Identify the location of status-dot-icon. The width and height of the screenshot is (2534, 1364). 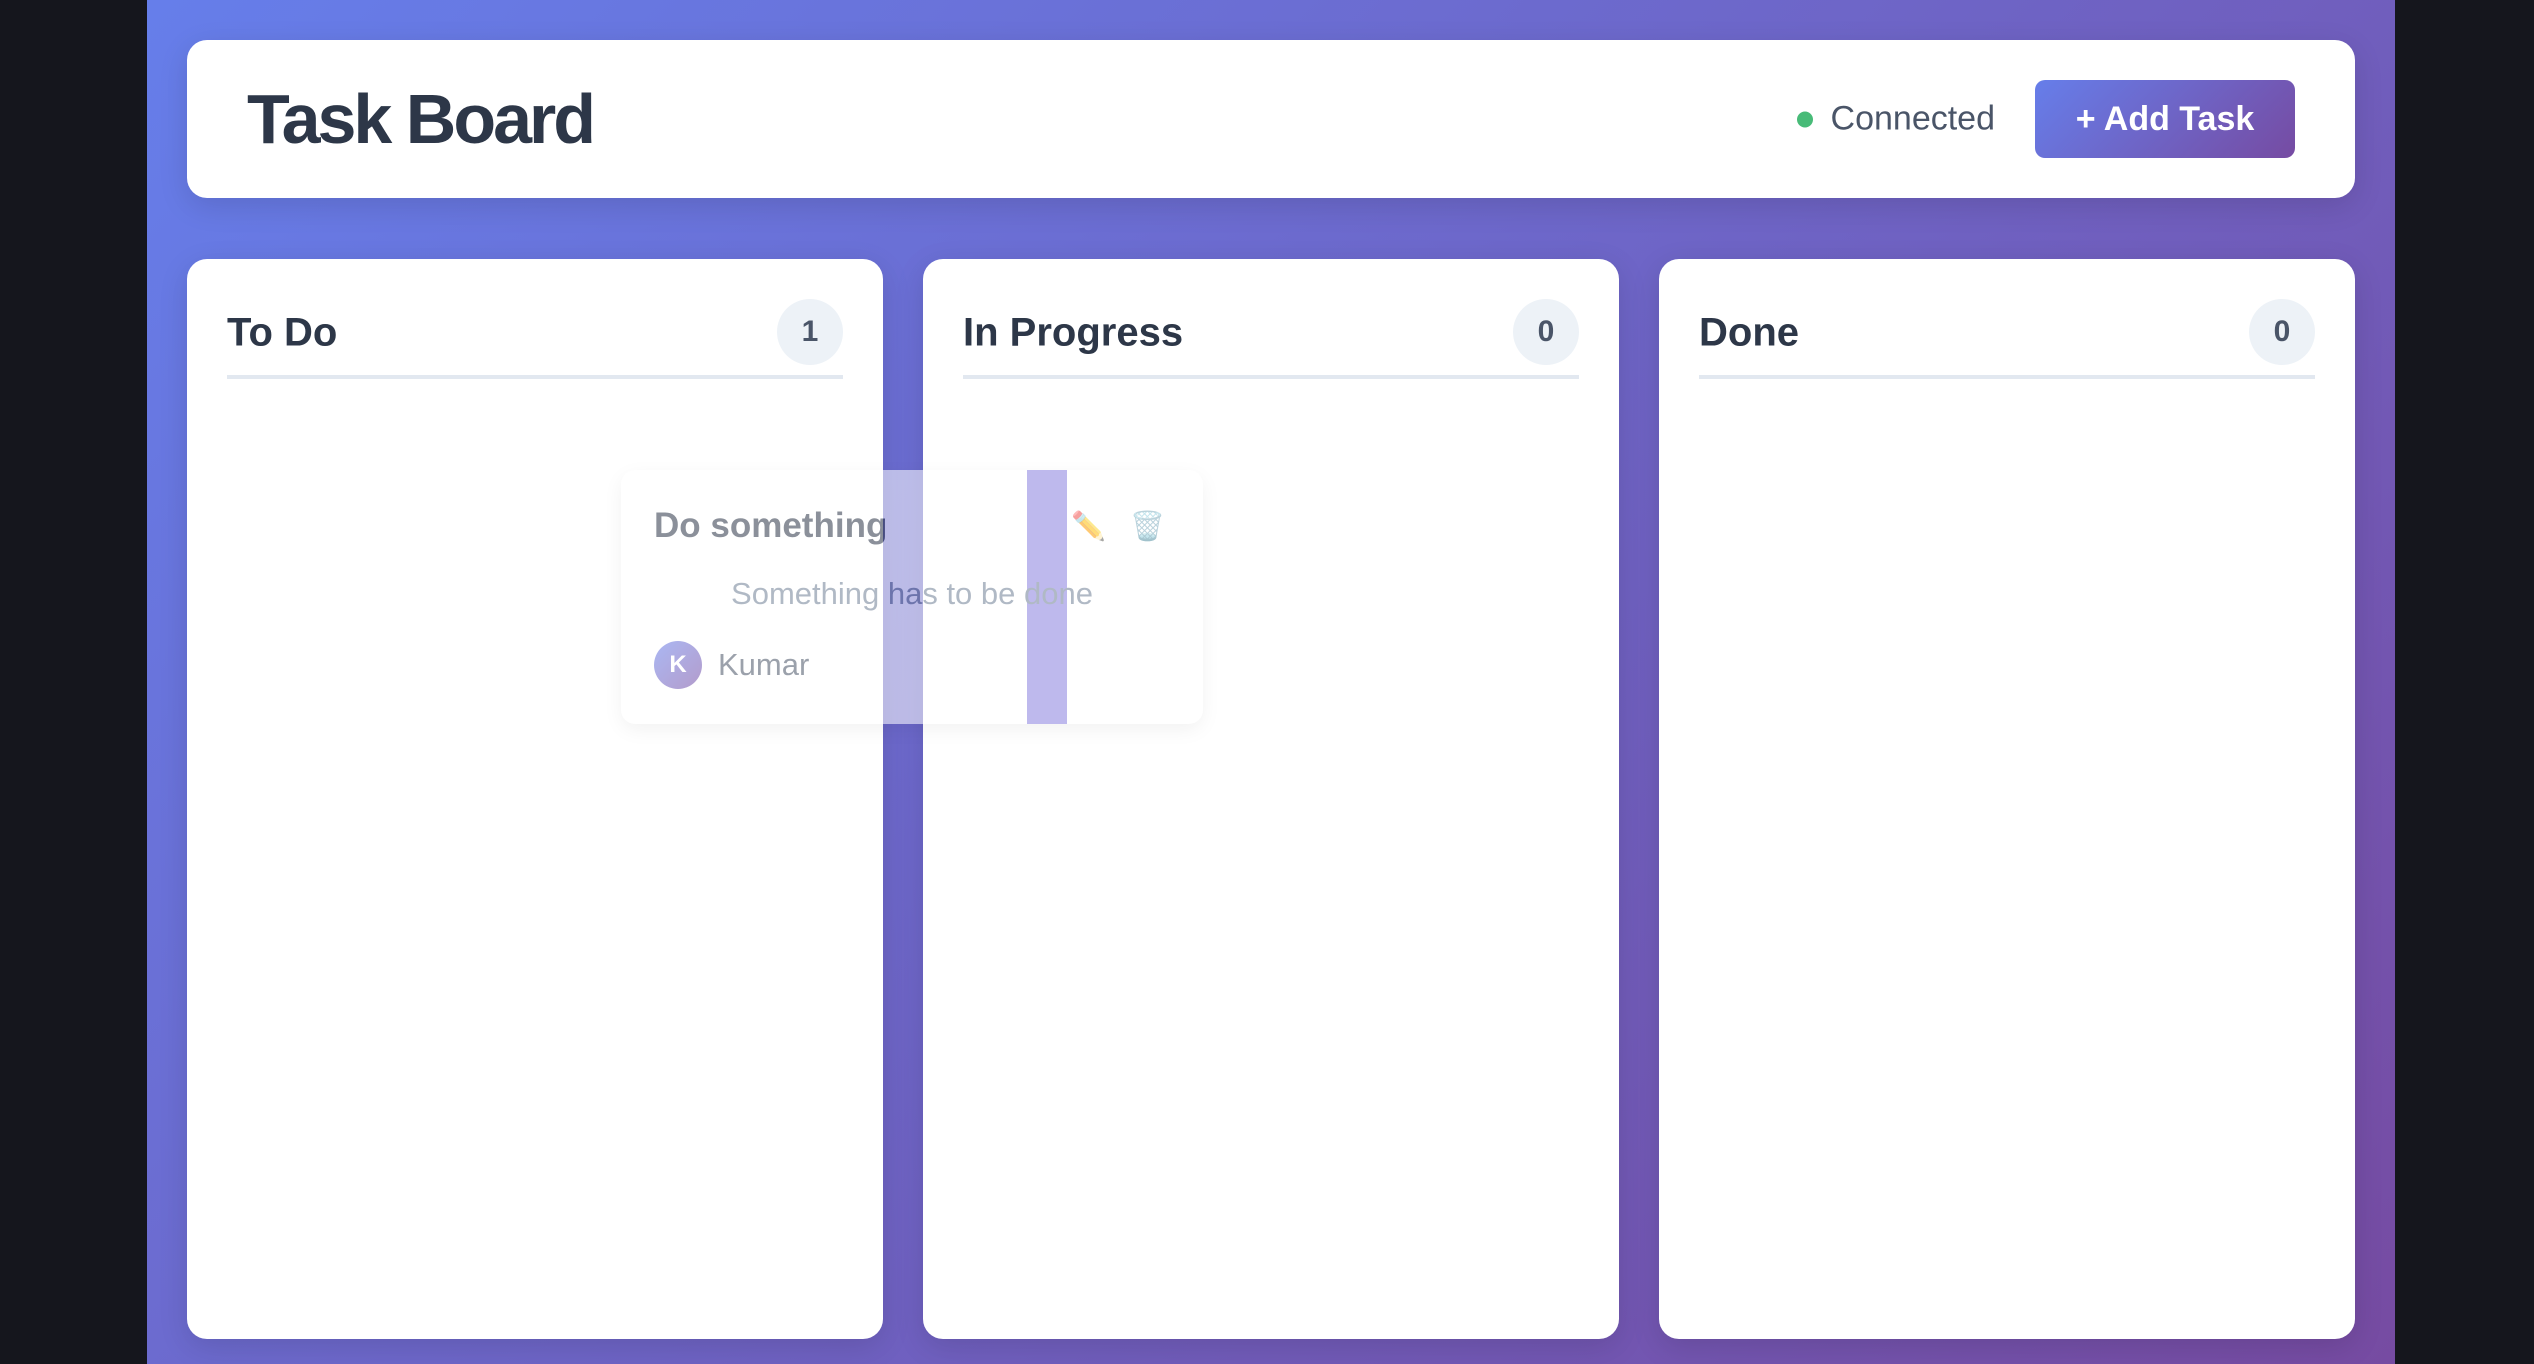
(1804, 119).